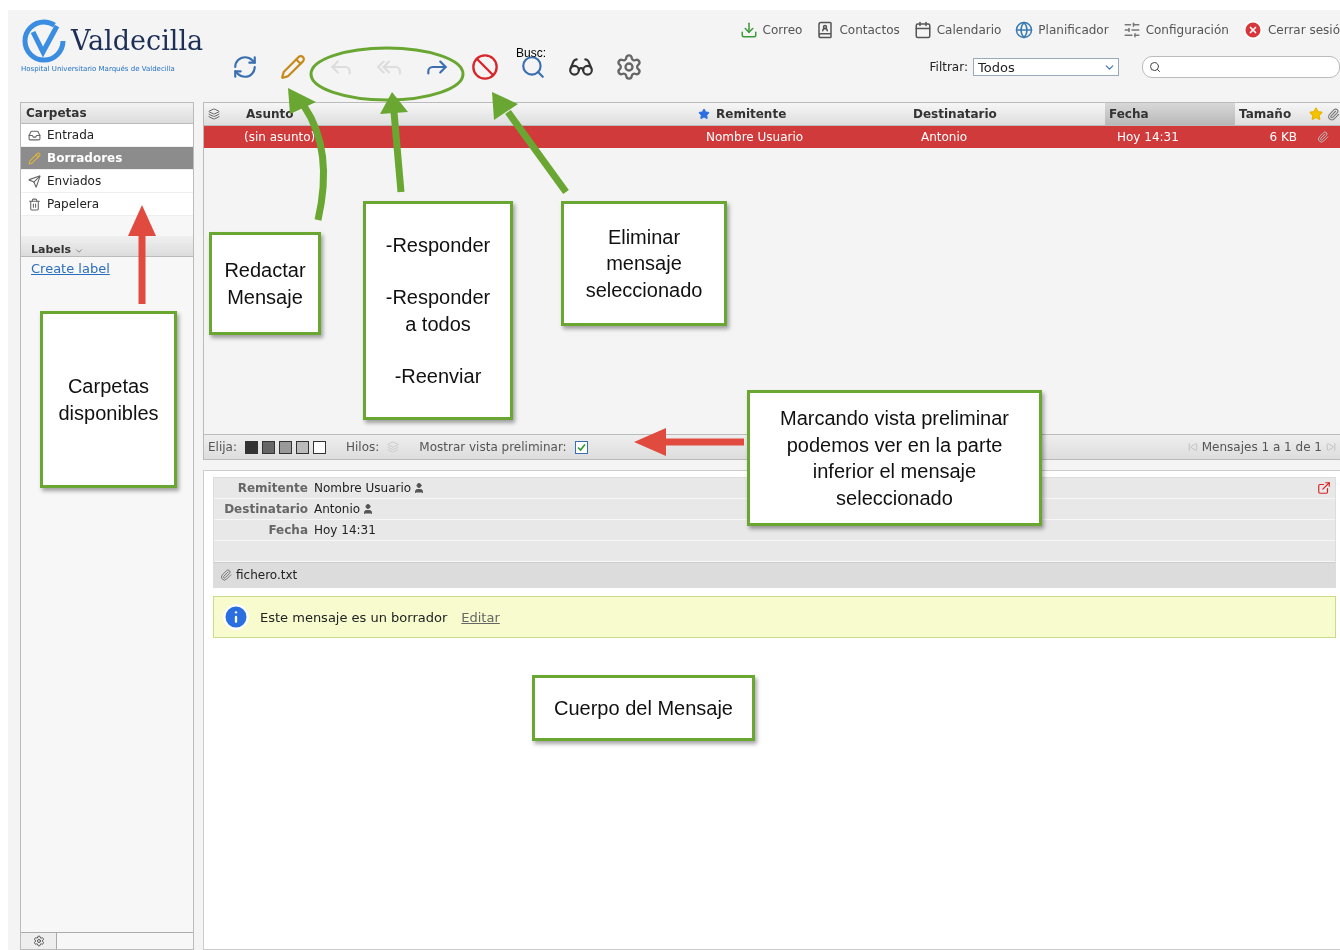 The image size is (1340, 950). Describe the element at coordinates (1062, 29) in the screenshot. I see `nav-link: Planificador` at that location.